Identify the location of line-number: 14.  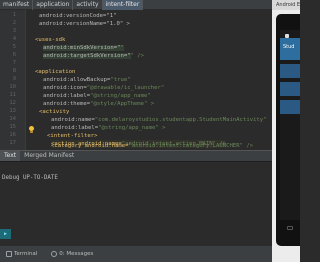
(12, 119).